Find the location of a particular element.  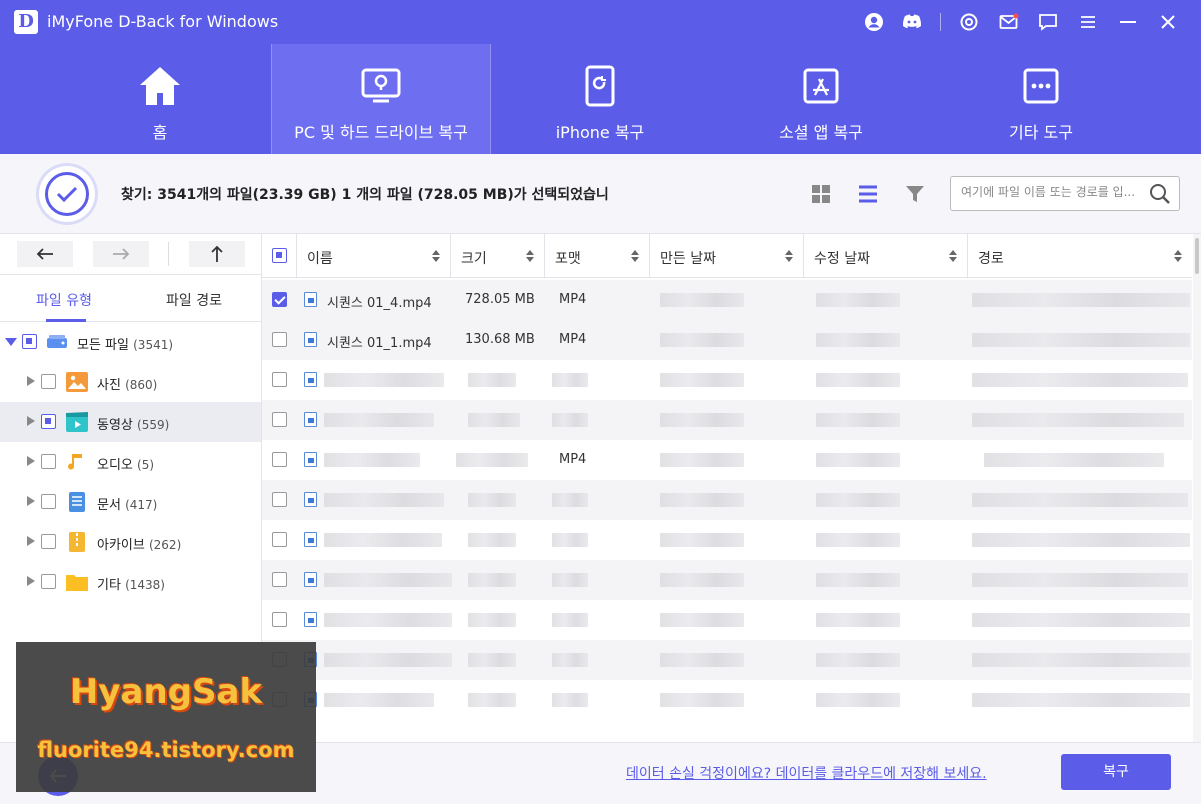

close-icon is located at coordinates (1168, 22).